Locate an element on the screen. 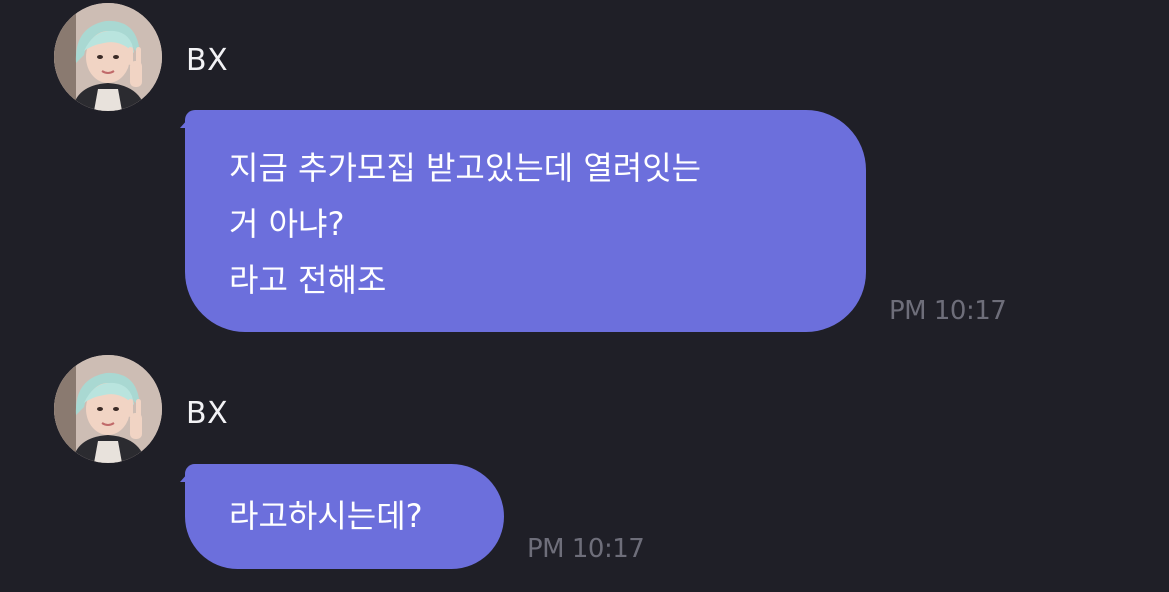  message-line: 라고 전해조 is located at coordinates (308, 280).